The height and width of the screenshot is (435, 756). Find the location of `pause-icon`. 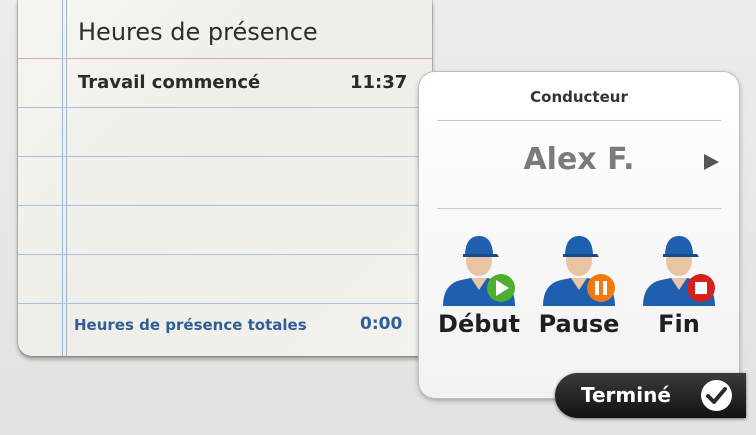

pause-icon is located at coordinates (601, 288).